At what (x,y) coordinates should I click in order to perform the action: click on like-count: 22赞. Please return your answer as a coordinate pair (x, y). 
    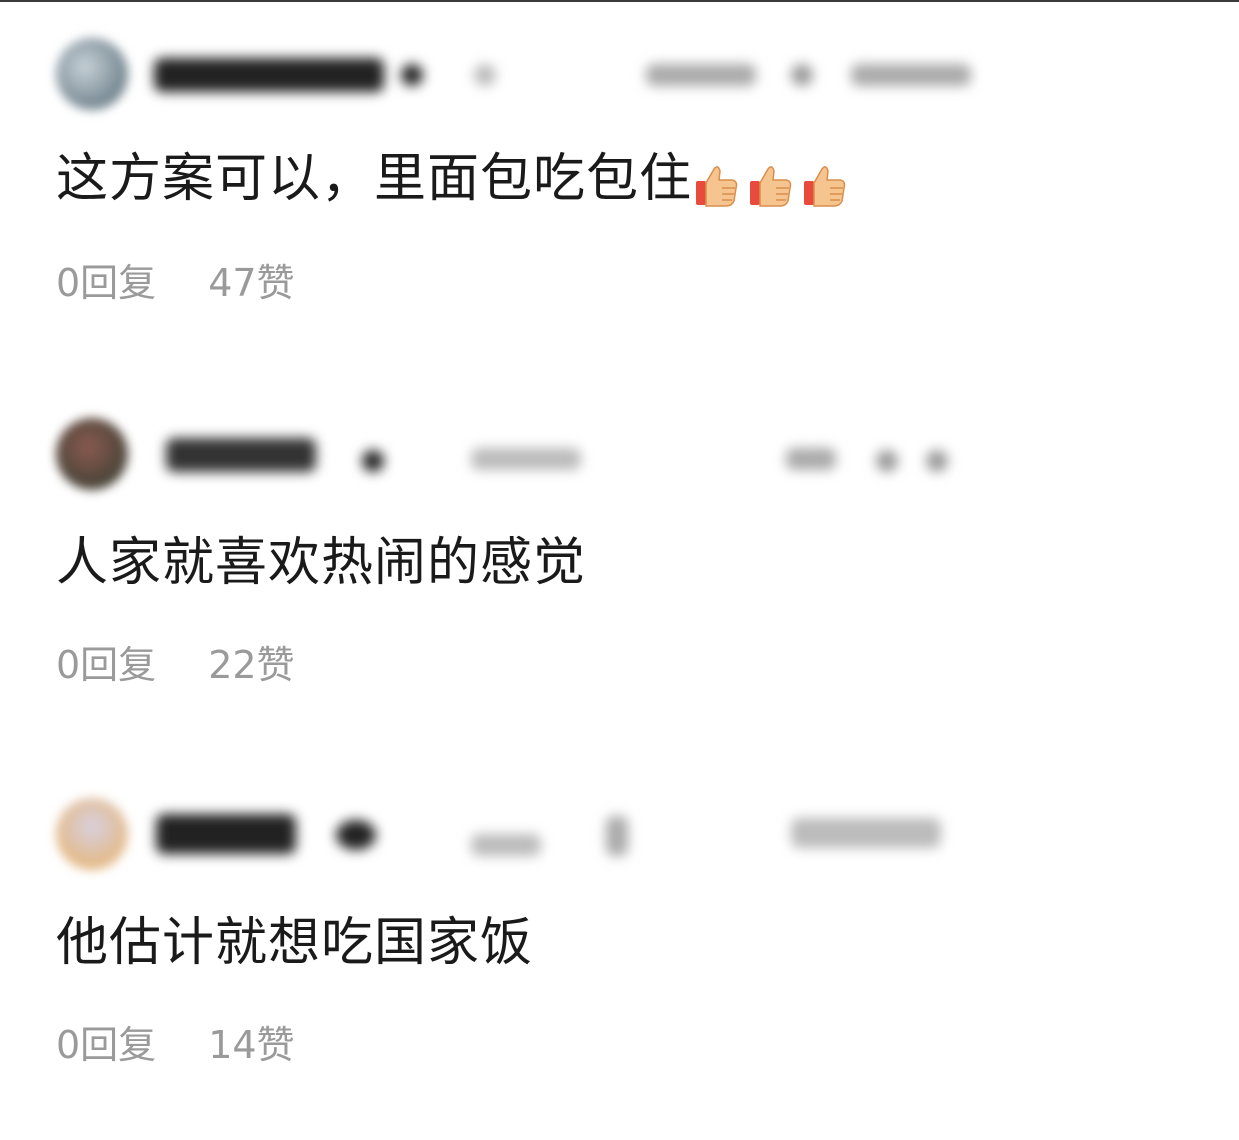
    Looking at the image, I should click on (251, 665).